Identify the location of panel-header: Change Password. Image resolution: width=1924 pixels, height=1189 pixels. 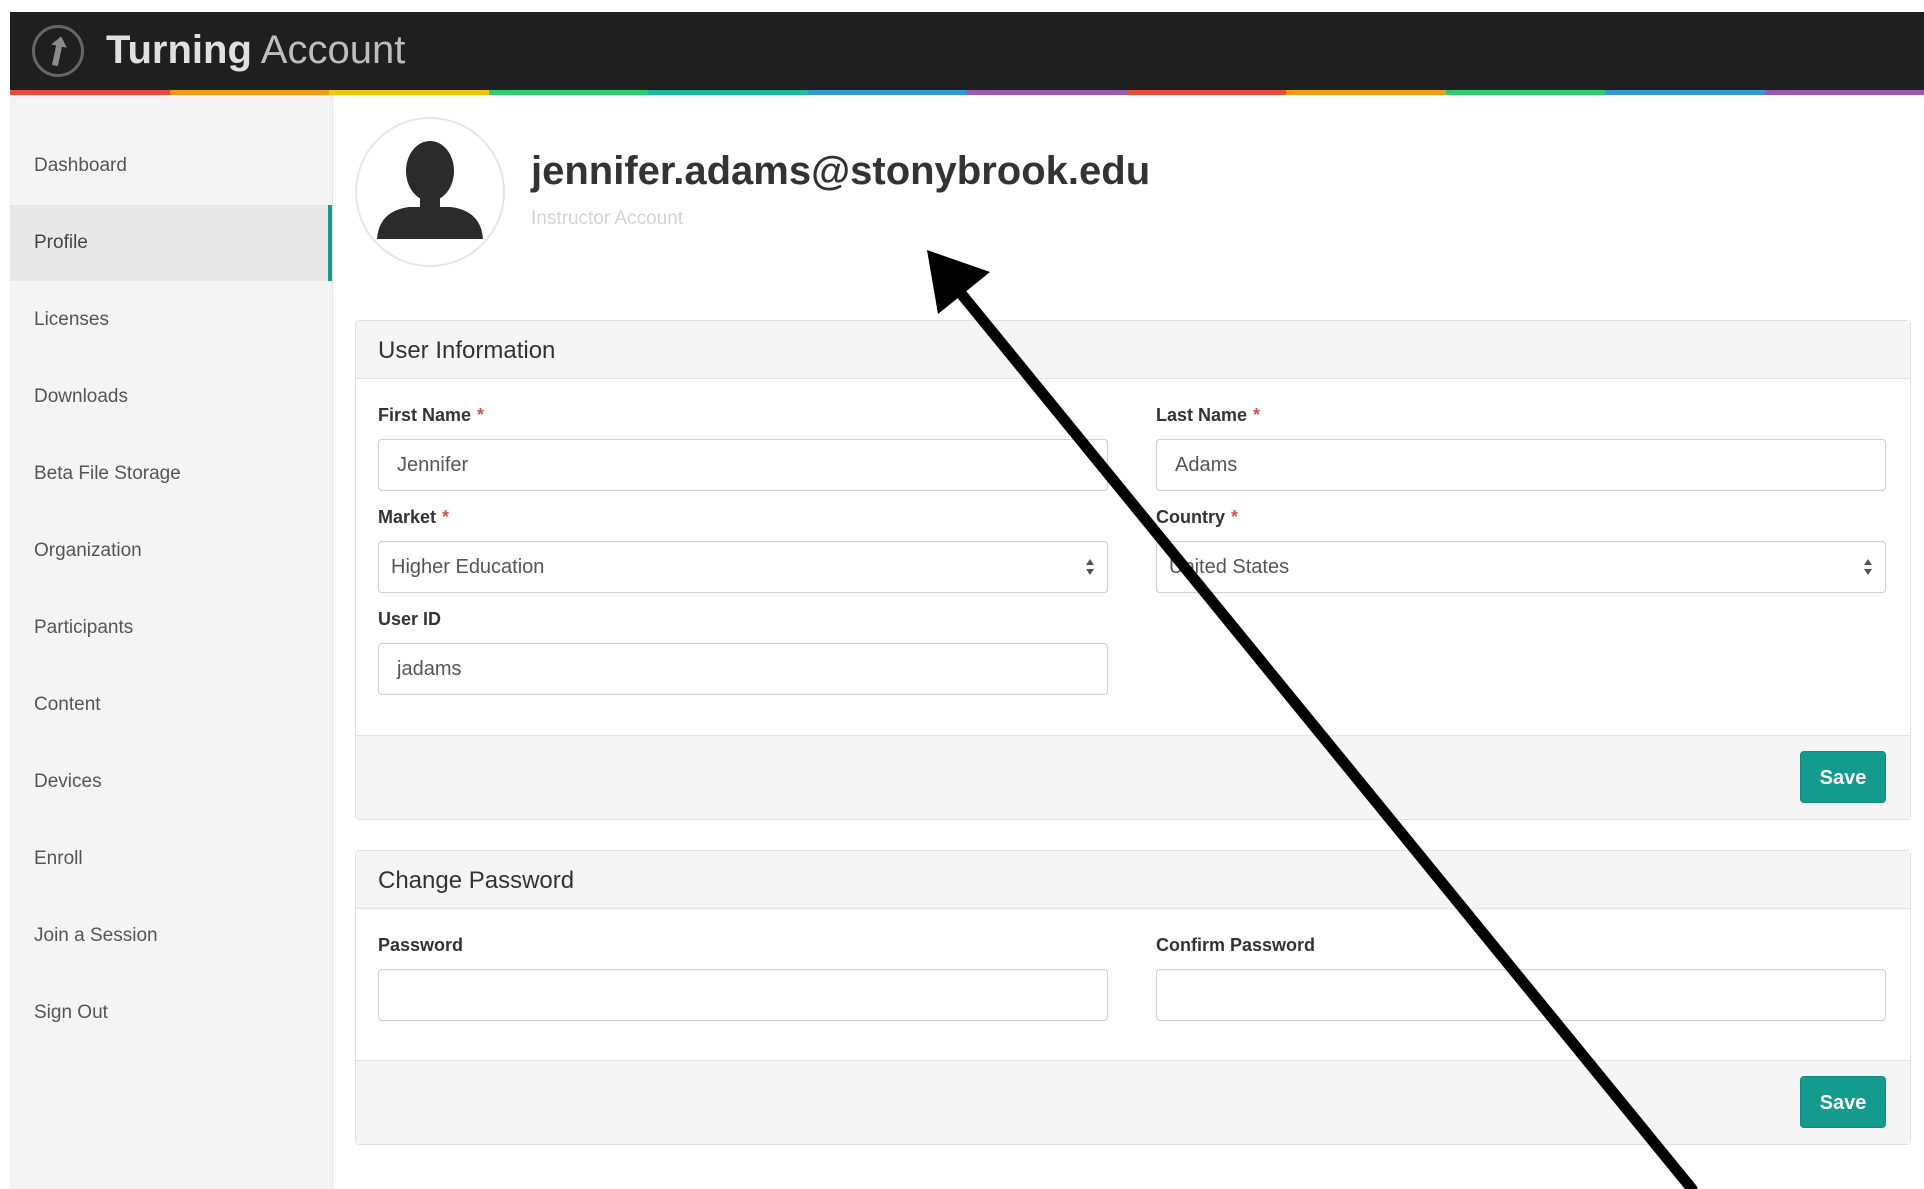
(1133, 880).